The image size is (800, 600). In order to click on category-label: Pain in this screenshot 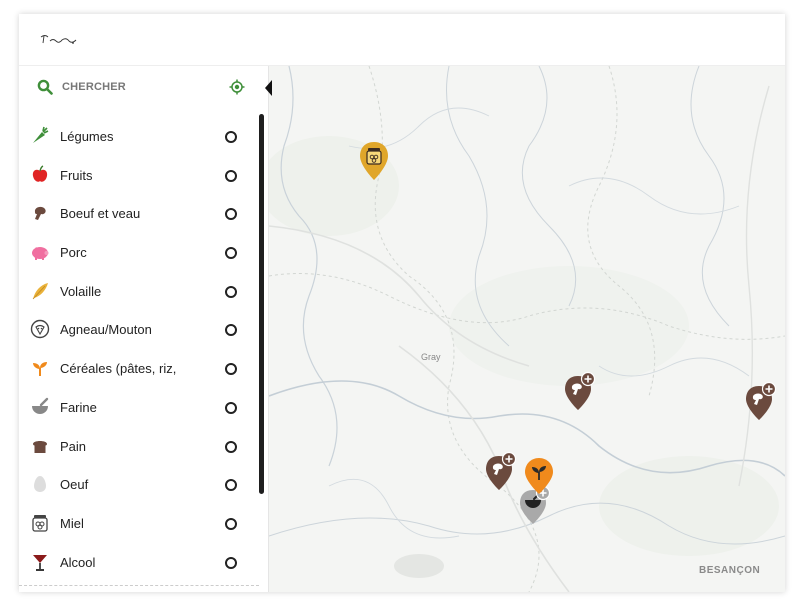, I will do `click(73, 446)`.